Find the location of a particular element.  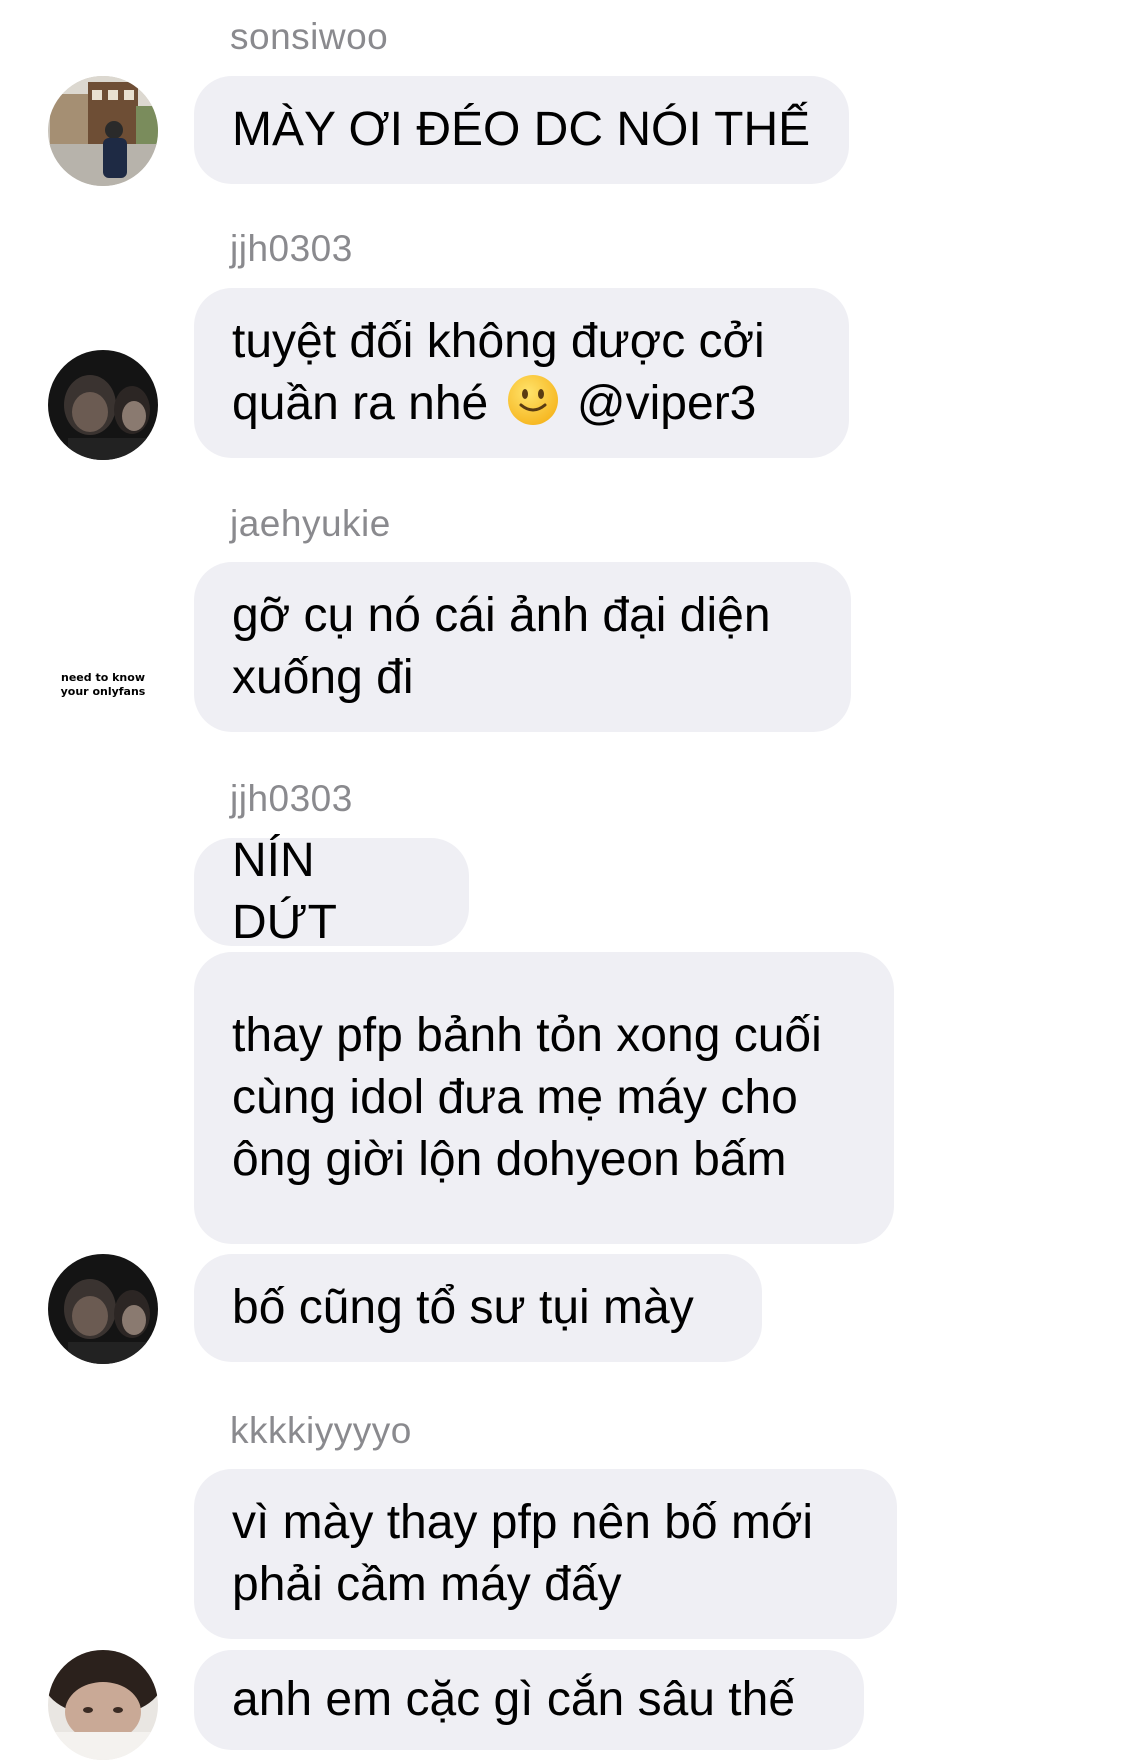

message-text: anh em cặc gì cắn sâu thế is located at coordinates (514, 1699).